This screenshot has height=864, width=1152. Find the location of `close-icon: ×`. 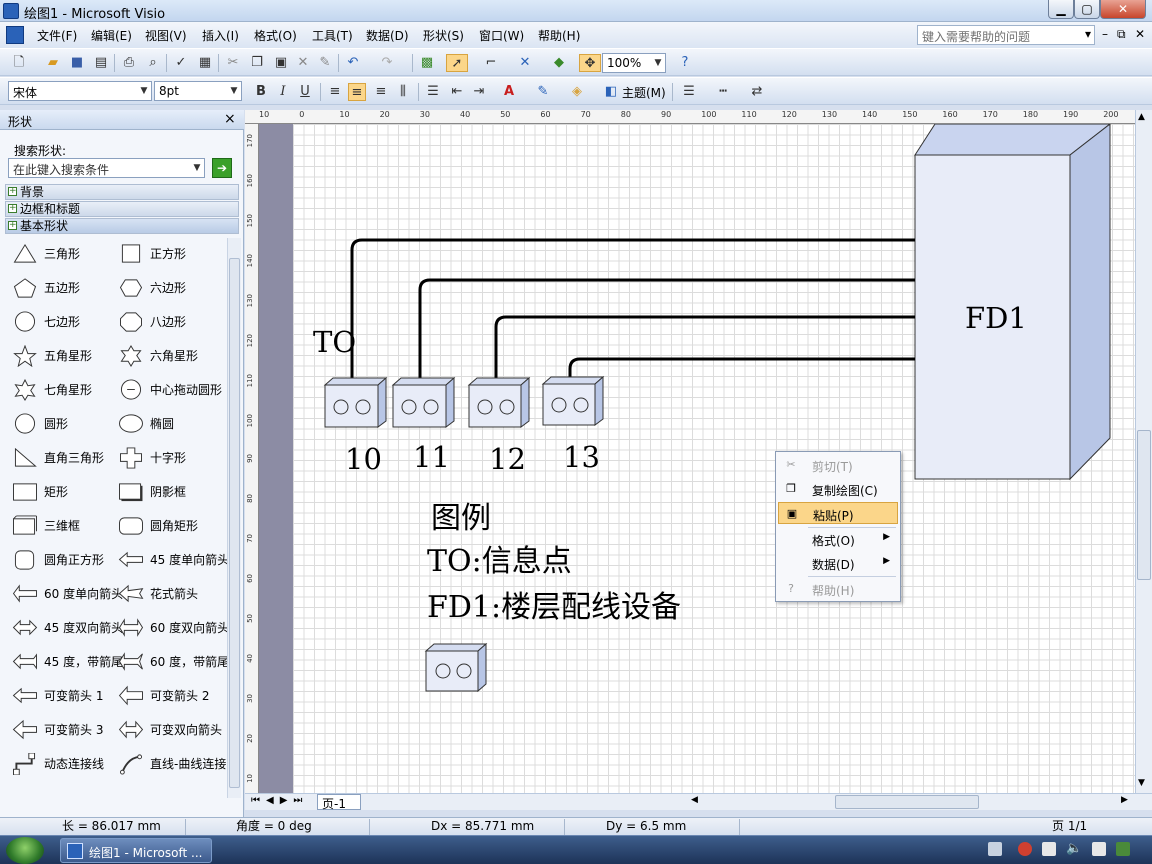

close-icon: × is located at coordinates (230, 119).